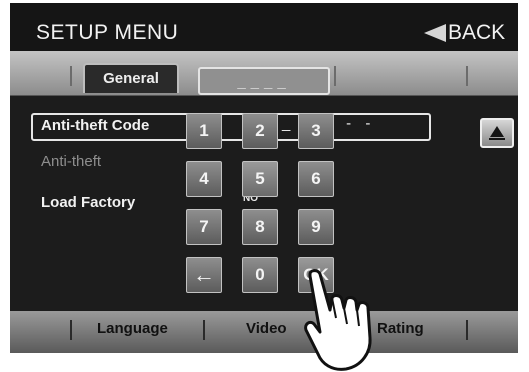  Describe the element at coordinates (338, 320) in the screenshot. I see `pointing-hand-icon` at that location.